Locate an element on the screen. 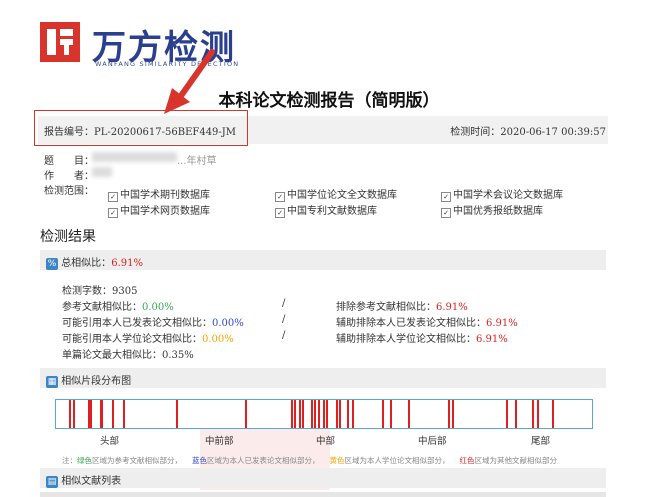 This screenshot has width=658, height=497. ref-similarity: 参考文献相似比：0.00% is located at coordinates (118, 307).